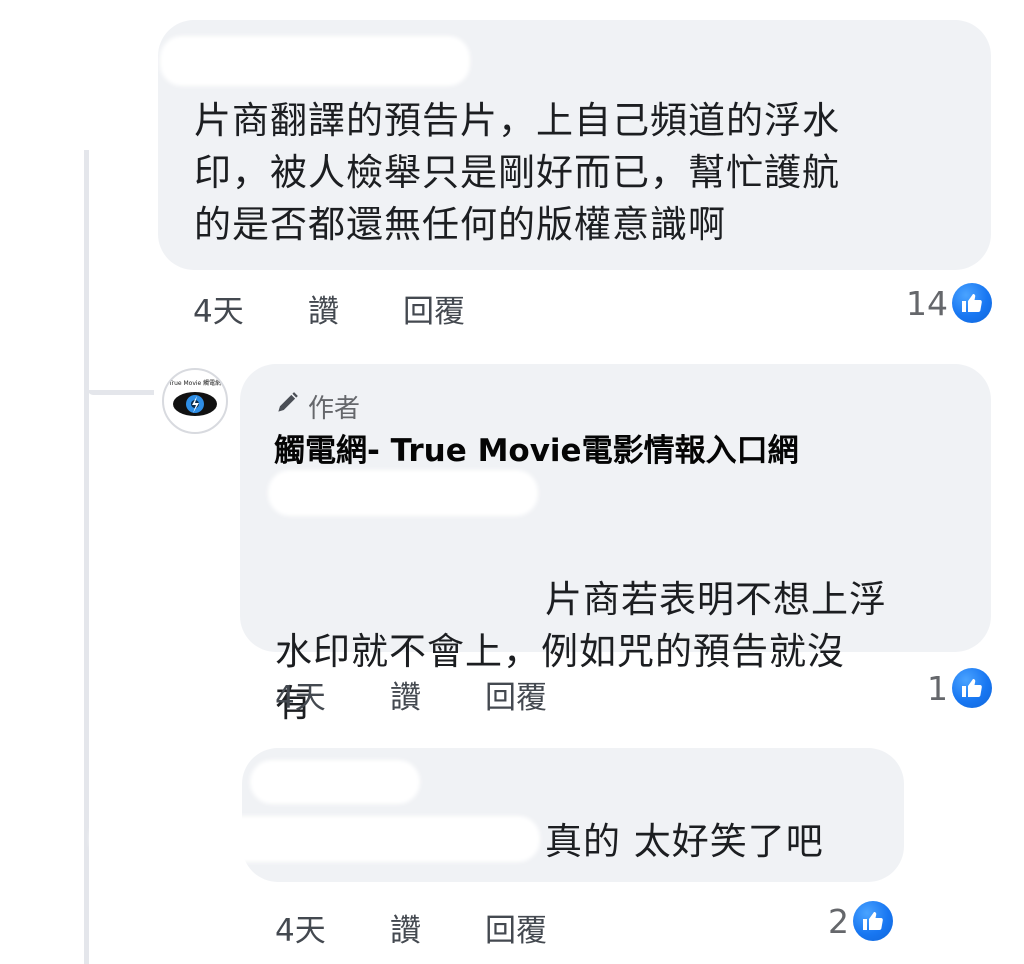 The width and height of the screenshot is (1024, 964). What do you see at coordinates (194, 383) in the screenshot?
I see `avatar-text: True Movie 觸電網` at bounding box center [194, 383].